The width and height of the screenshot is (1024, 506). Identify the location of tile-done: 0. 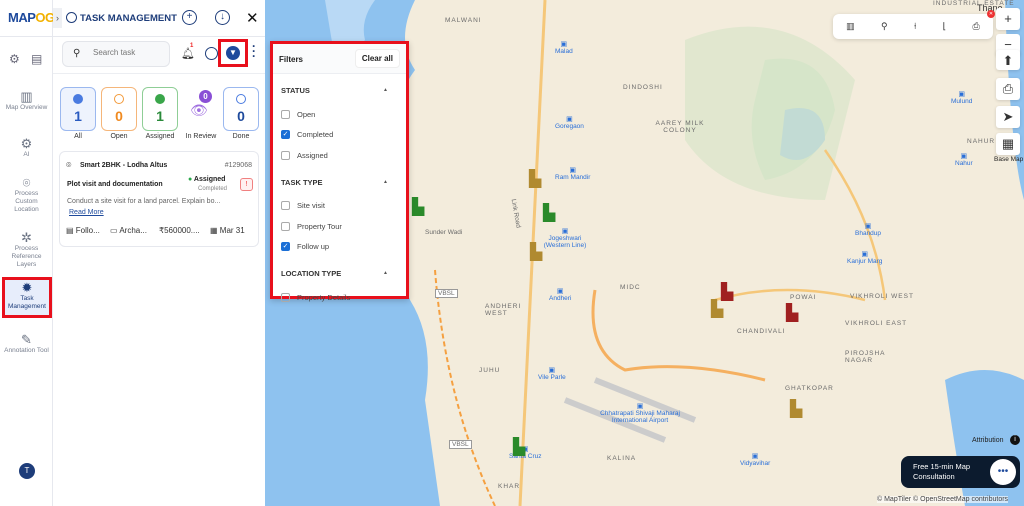
(241, 109).